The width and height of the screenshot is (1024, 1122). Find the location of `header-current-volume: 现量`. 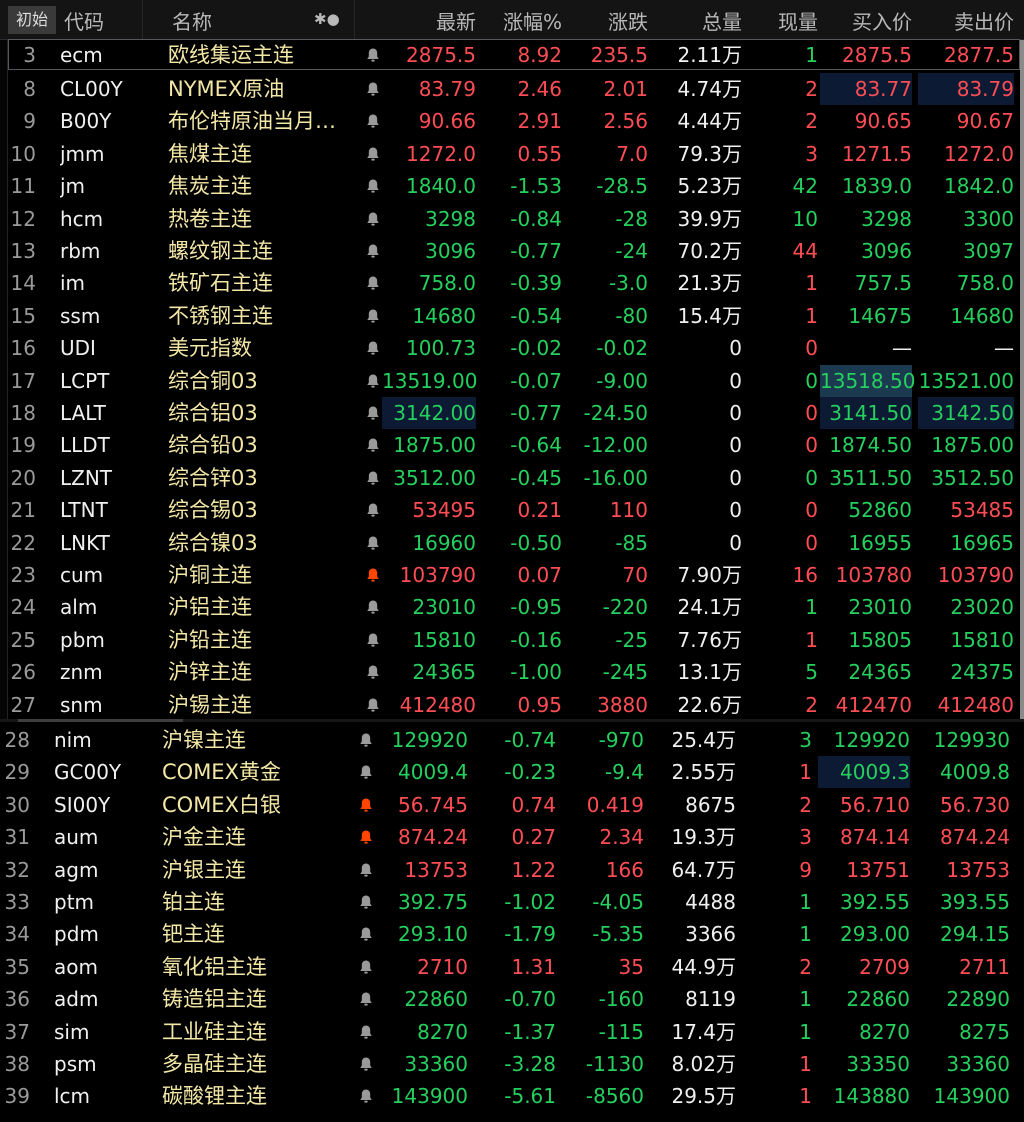

header-current-volume: 现量 is located at coordinates (782, 20).